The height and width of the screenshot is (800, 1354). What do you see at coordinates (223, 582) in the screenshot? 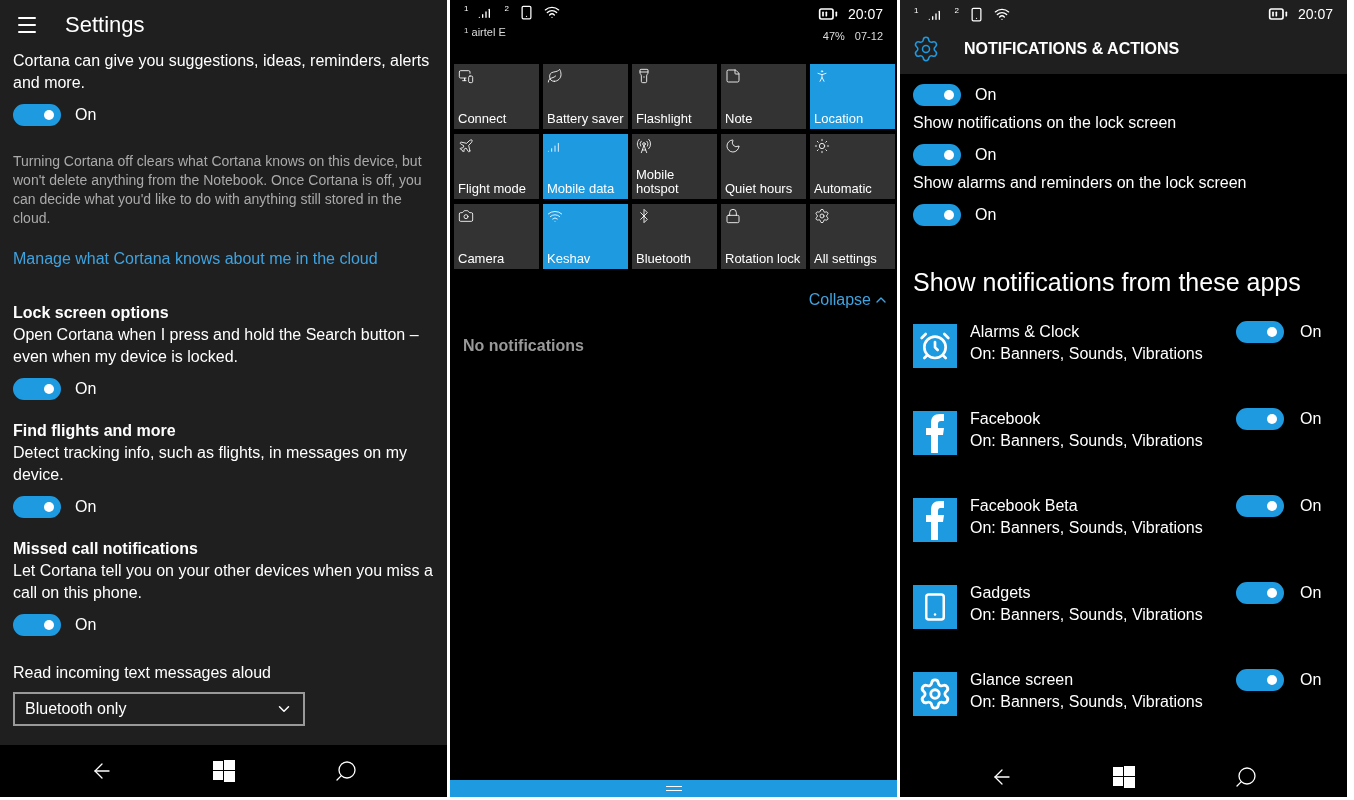
I see `description-text: Let Cortana tell you on your other devices when you miss a call on this phone.` at bounding box center [223, 582].